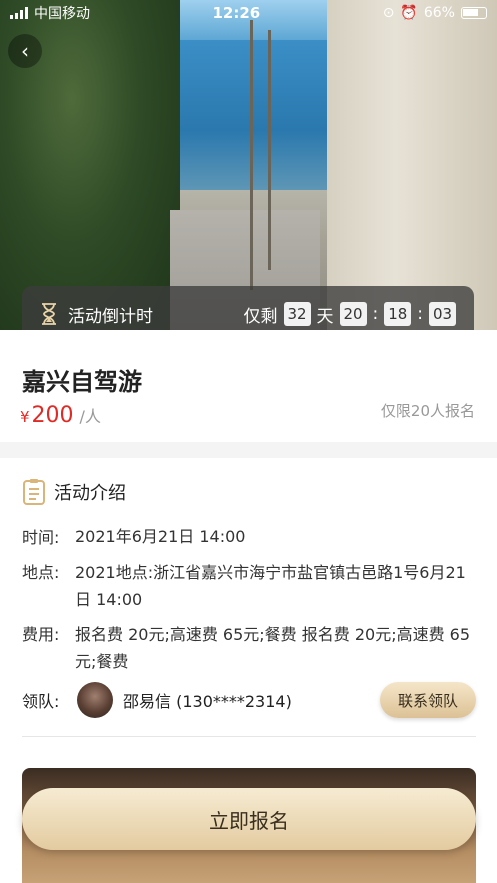 Image resolution: width=497 pixels, height=883 pixels. What do you see at coordinates (273, 648) in the screenshot?
I see `fee-value: 报名费 20元;高速费 65元;餐费 报名费 20元;高速费 65元;餐费` at bounding box center [273, 648].